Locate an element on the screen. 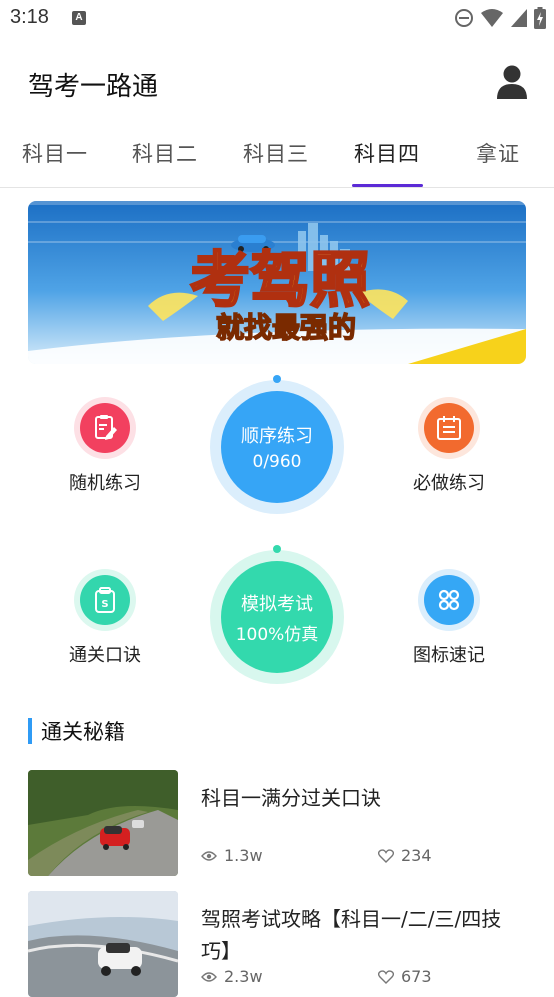 The height and width of the screenshot is (997, 554). article-likes: 234 is located at coordinates (405, 855).